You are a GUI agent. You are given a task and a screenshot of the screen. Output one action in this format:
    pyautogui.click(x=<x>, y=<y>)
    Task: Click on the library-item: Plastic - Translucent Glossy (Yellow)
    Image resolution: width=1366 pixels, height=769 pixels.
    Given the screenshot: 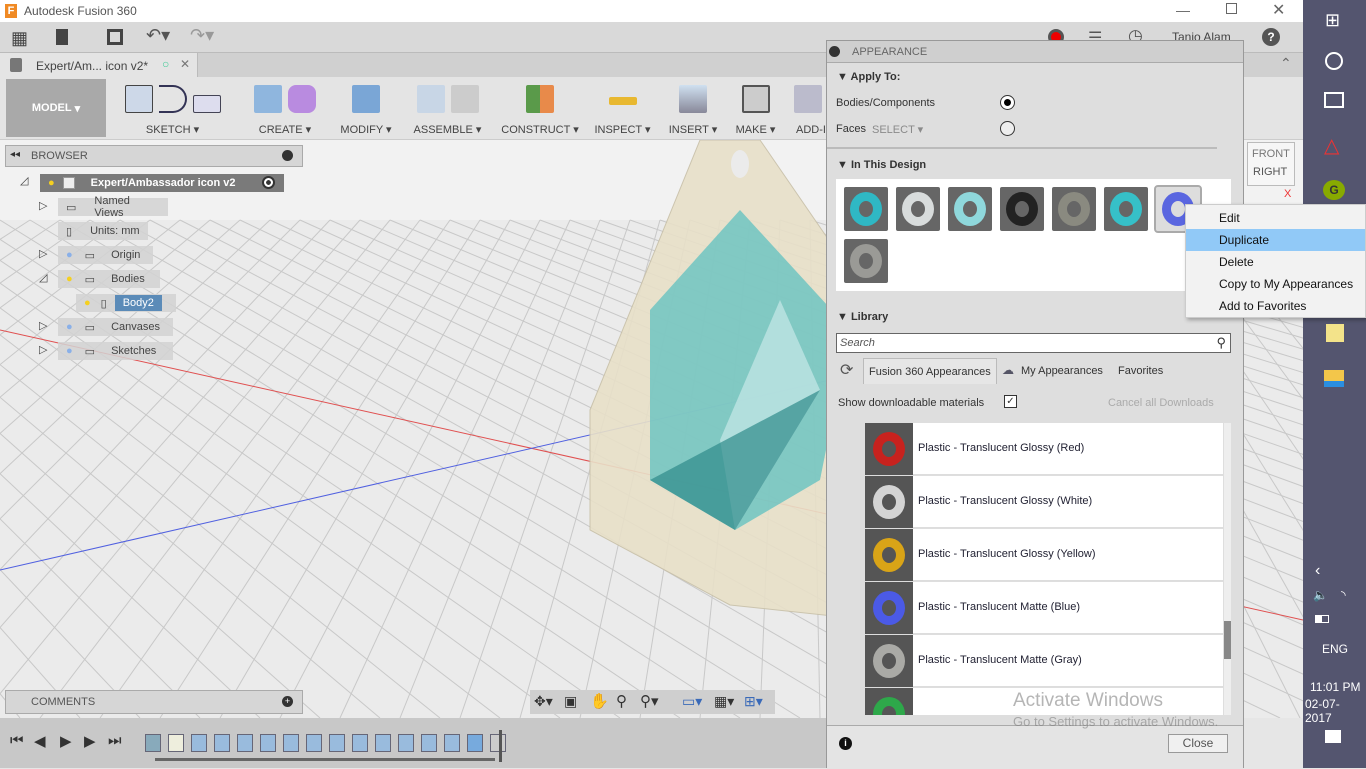 What is the action you would take?
    pyautogui.click(x=1044, y=555)
    